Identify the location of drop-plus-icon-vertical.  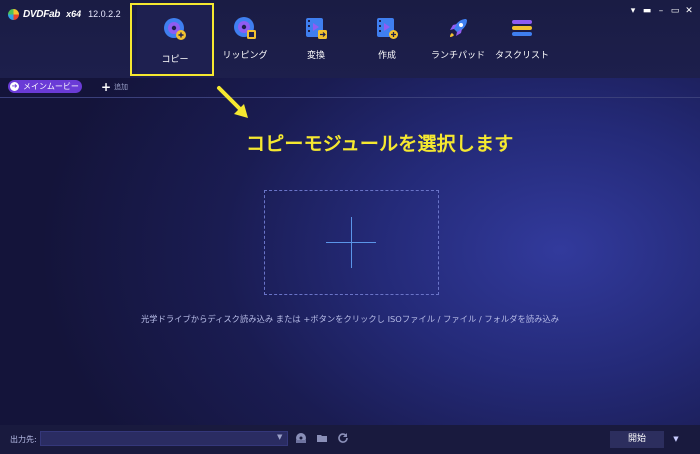
(351, 242).